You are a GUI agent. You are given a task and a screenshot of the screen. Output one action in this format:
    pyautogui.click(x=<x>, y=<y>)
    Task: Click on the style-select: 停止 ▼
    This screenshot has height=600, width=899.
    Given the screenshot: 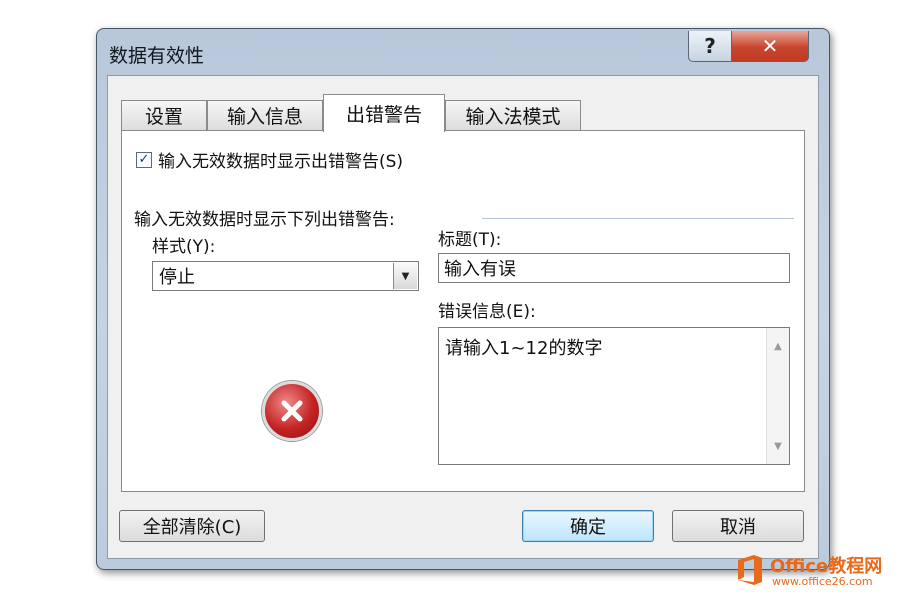 What is the action you would take?
    pyautogui.click(x=285, y=276)
    